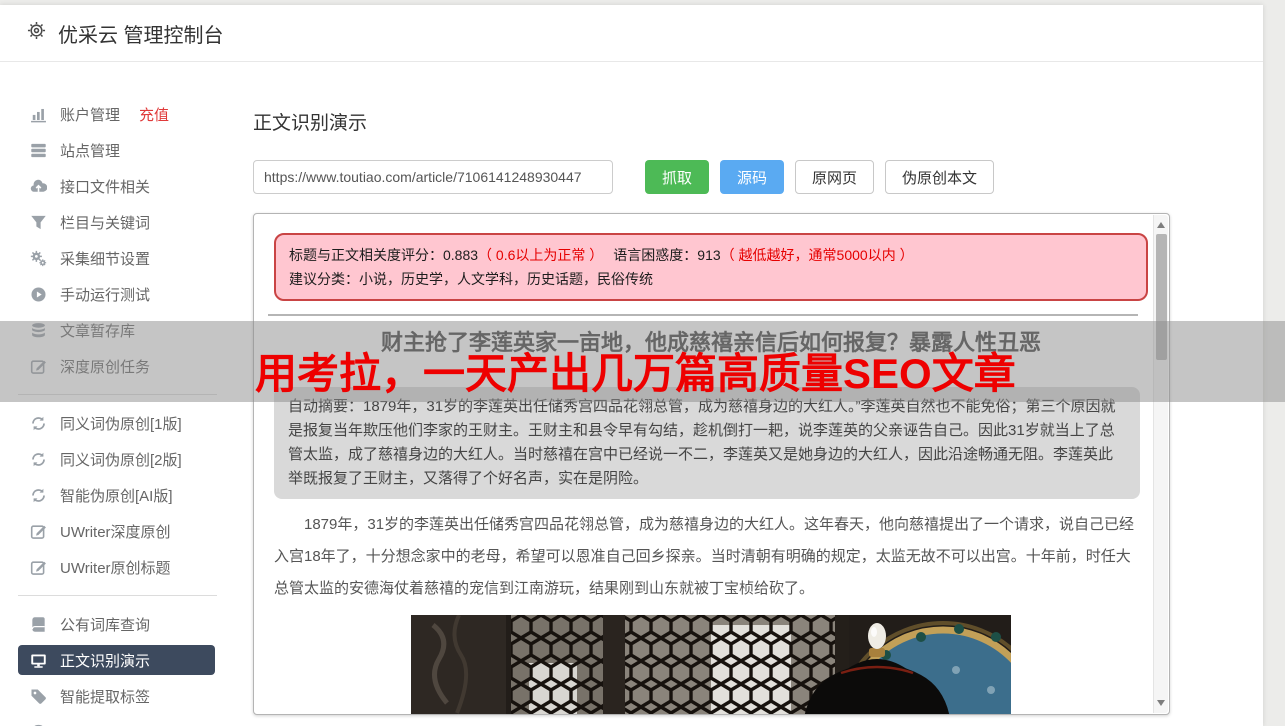  I want to click on original-page-button: 原网页, so click(835, 177).